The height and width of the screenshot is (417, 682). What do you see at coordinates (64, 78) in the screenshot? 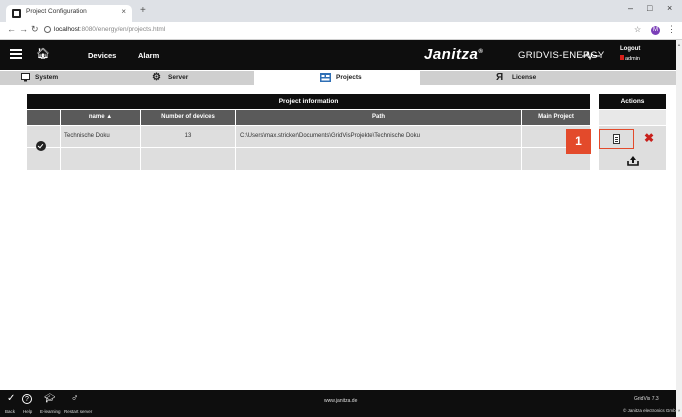
I see `tab-system: System` at bounding box center [64, 78].